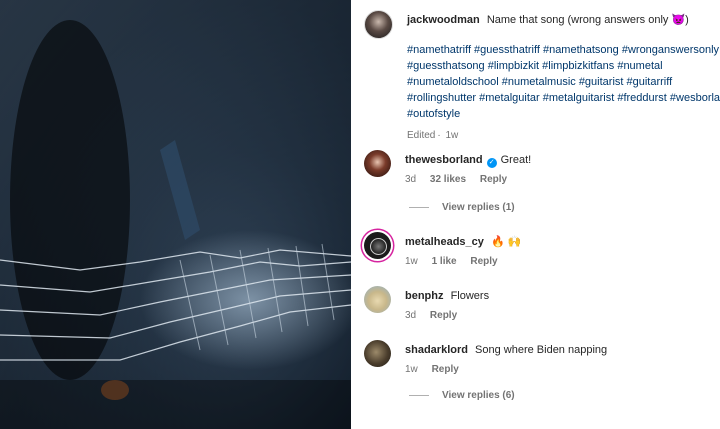 Image resolution: width=720 pixels, height=429 pixels. Describe the element at coordinates (678, 20) in the screenshot. I see `devil-emoji-icon: 👿` at that location.